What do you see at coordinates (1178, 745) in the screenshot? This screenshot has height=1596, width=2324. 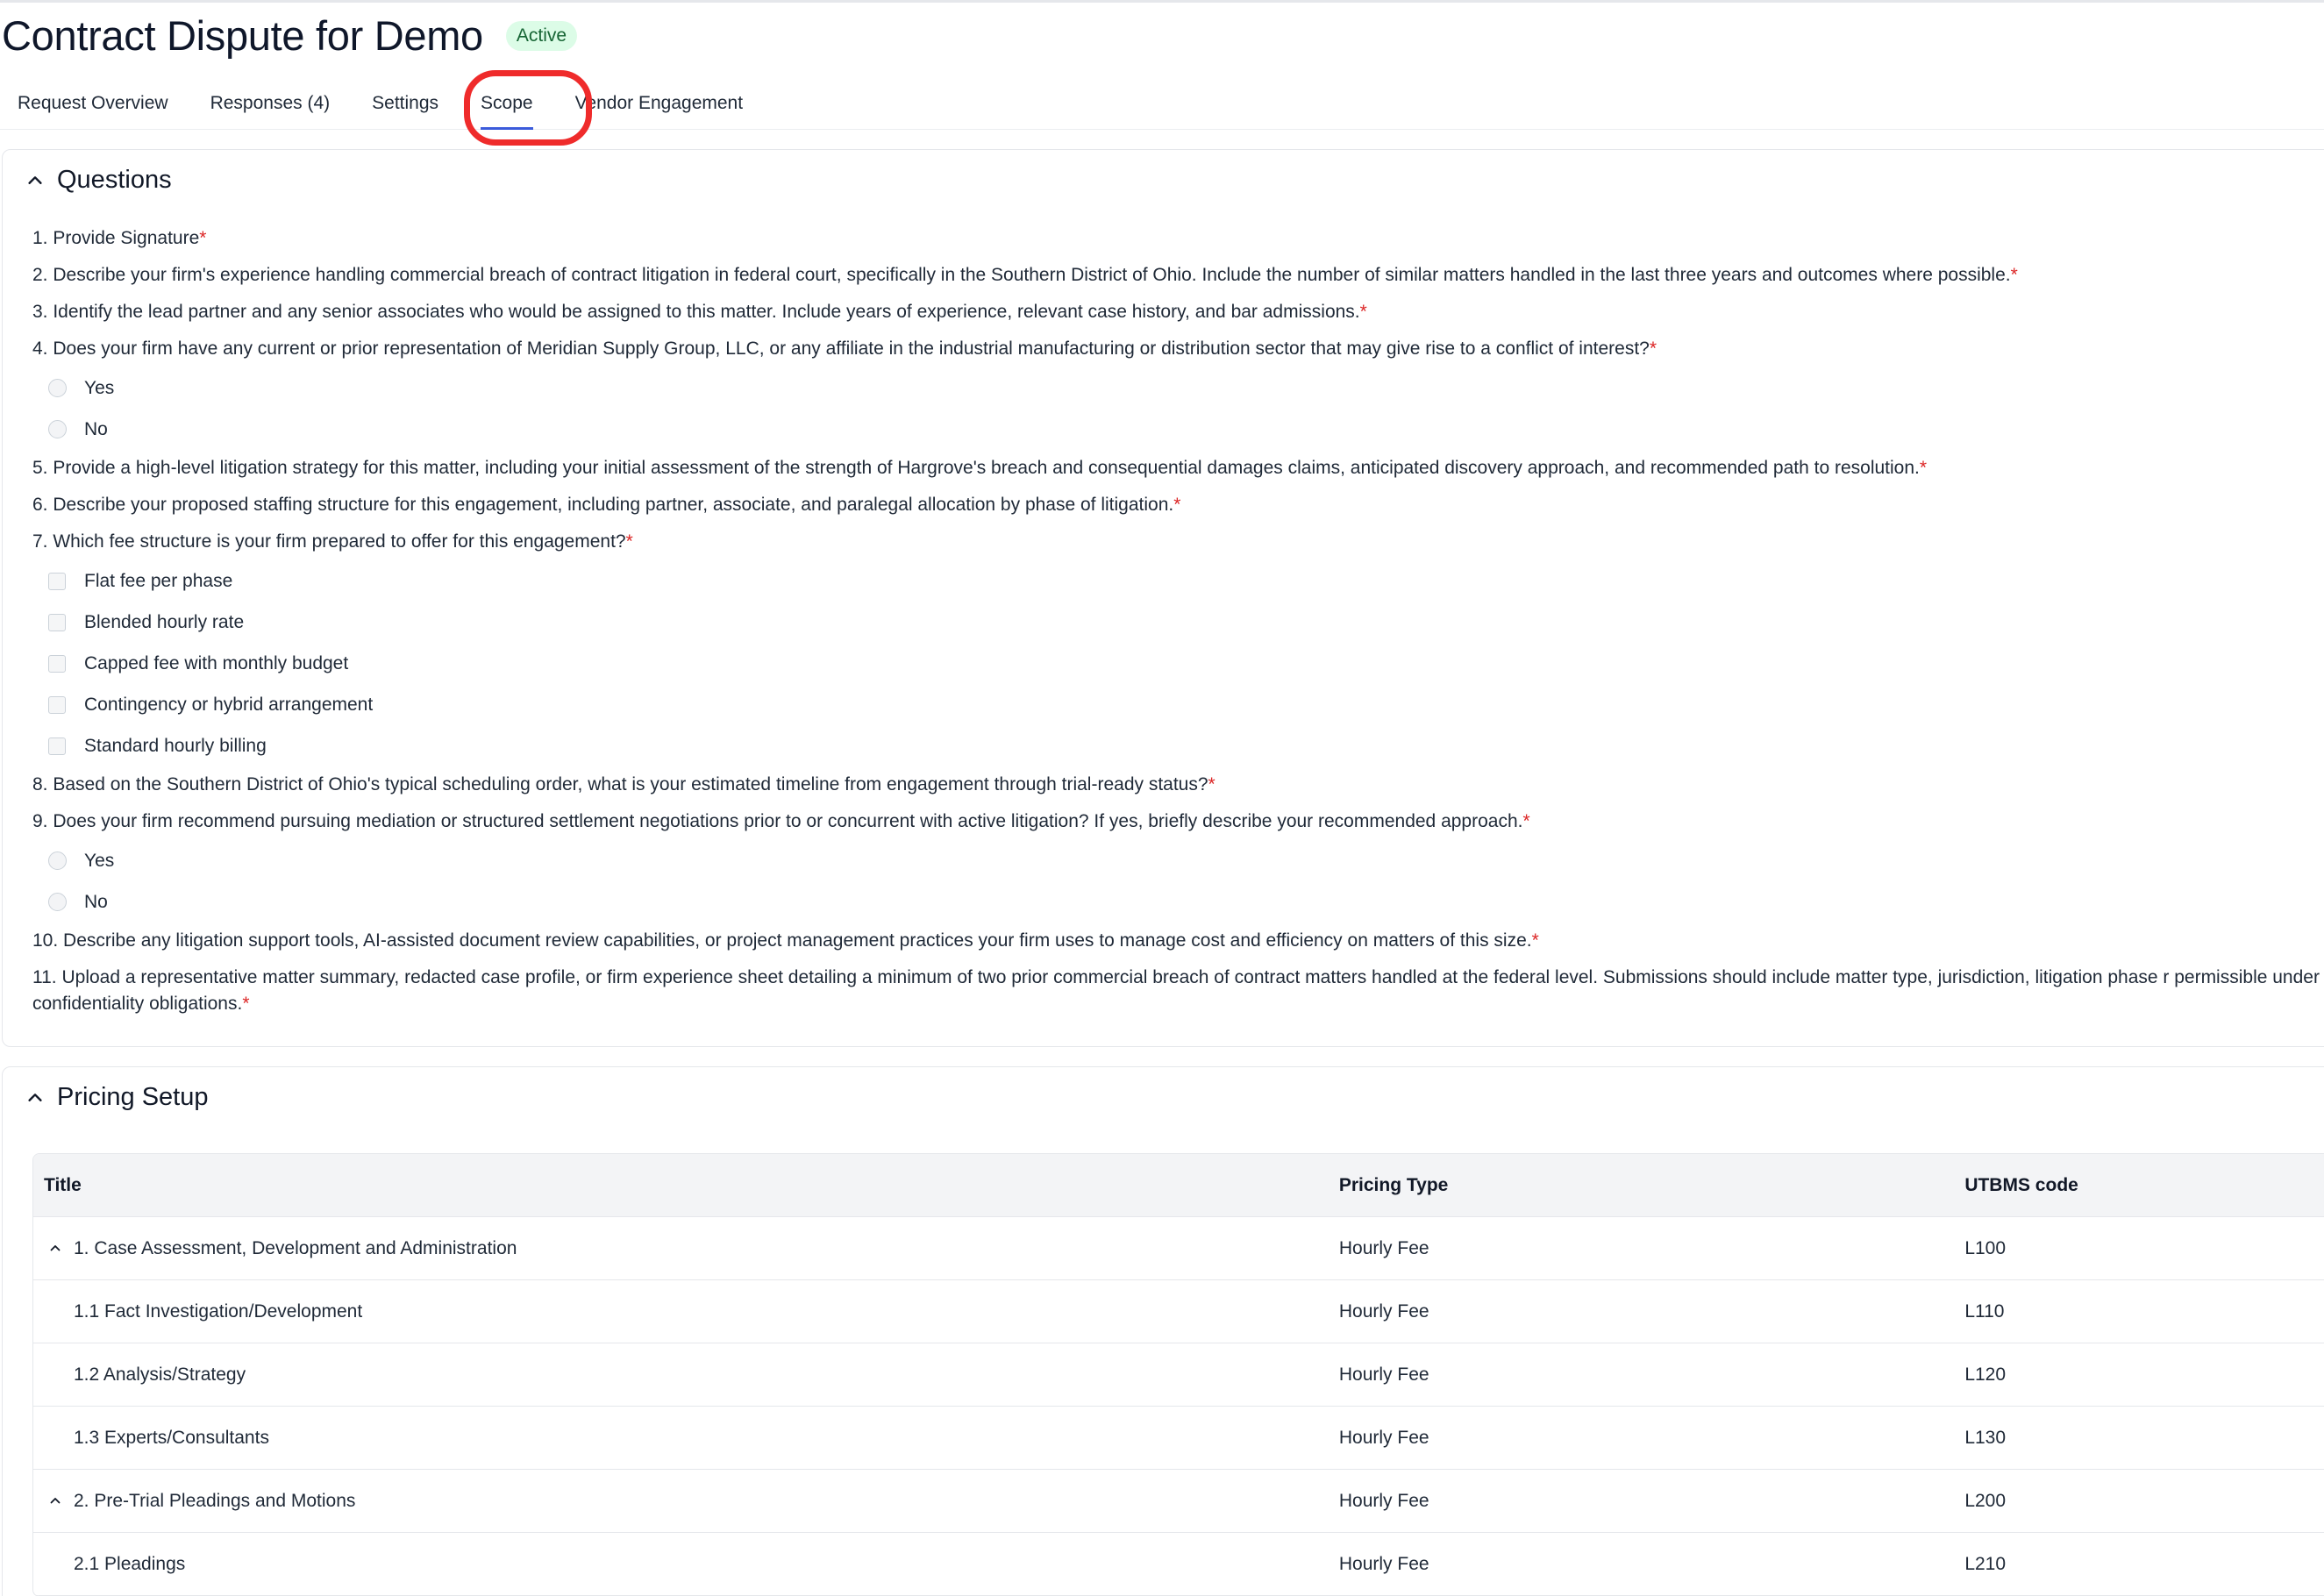 I see `q7-option-standard-hourly: Standard hourly billing` at bounding box center [1178, 745].